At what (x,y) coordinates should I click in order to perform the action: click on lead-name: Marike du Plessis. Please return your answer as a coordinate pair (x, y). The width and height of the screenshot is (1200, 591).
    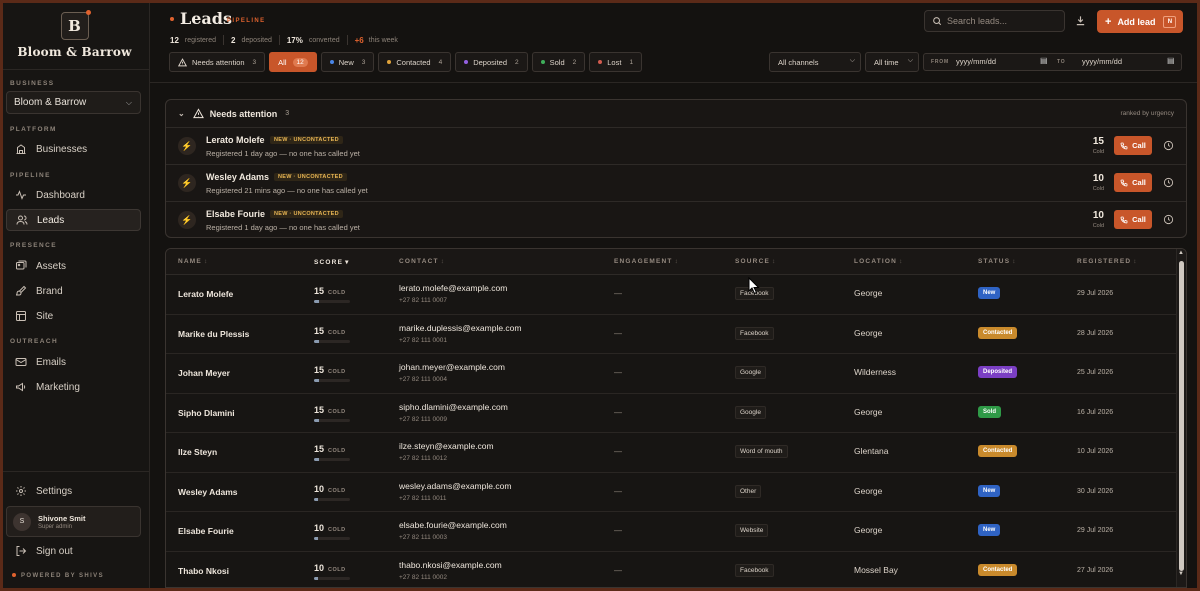
    Looking at the image, I should click on (213, 334).